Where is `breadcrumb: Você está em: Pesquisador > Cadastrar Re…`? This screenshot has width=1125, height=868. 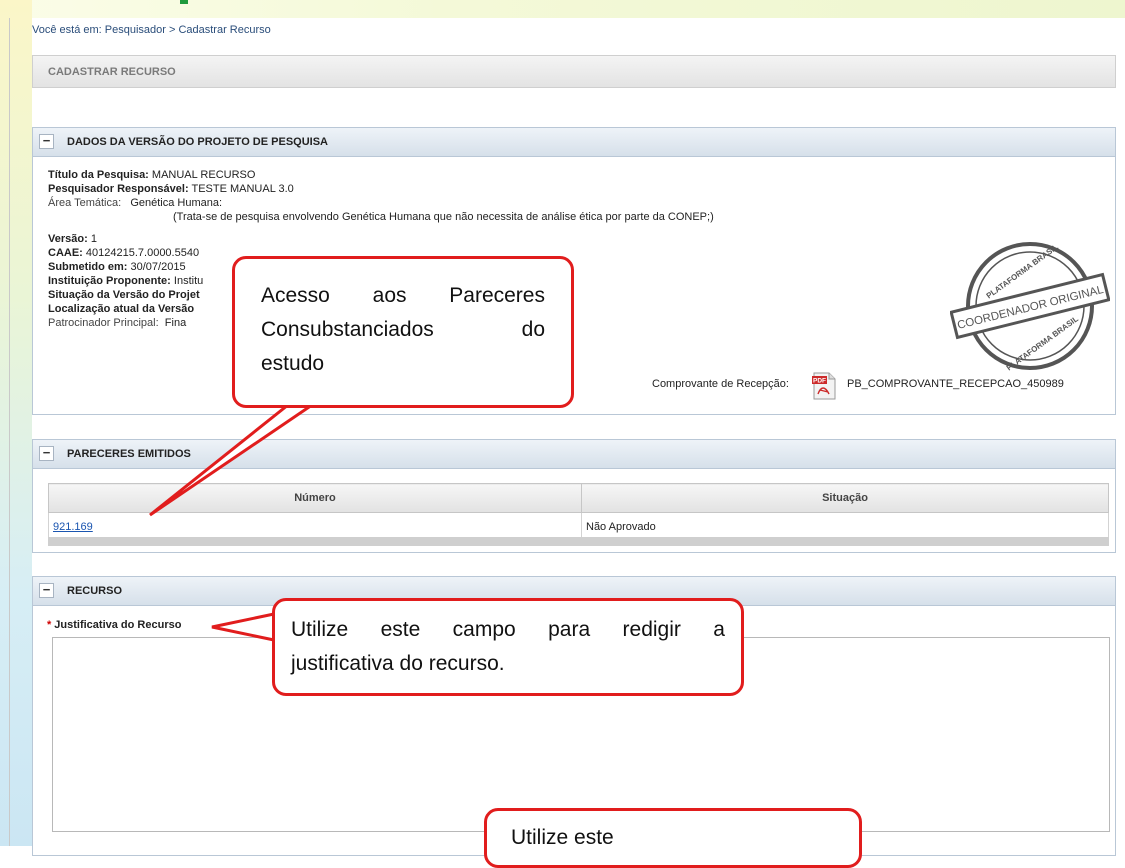 breadcrumb: Você está em: Pesquisador > Cadastrar Re… is located at coordinates (151, 30).